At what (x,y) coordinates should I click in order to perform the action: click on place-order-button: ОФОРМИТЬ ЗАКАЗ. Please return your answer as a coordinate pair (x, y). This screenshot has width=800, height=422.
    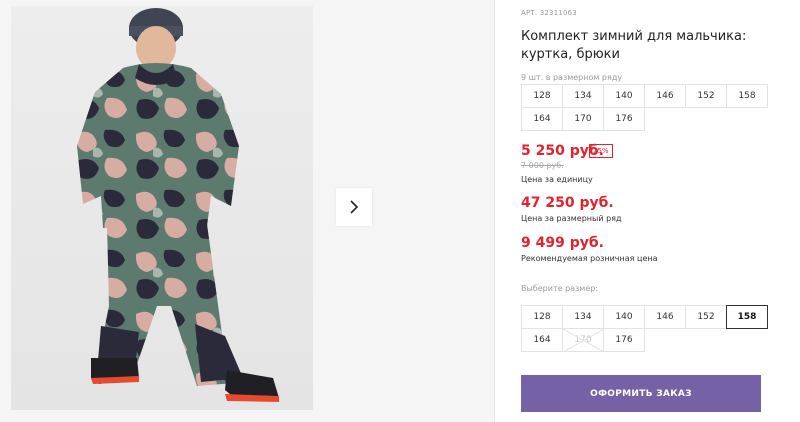
    Looking at the image, I should click on (641, 393).